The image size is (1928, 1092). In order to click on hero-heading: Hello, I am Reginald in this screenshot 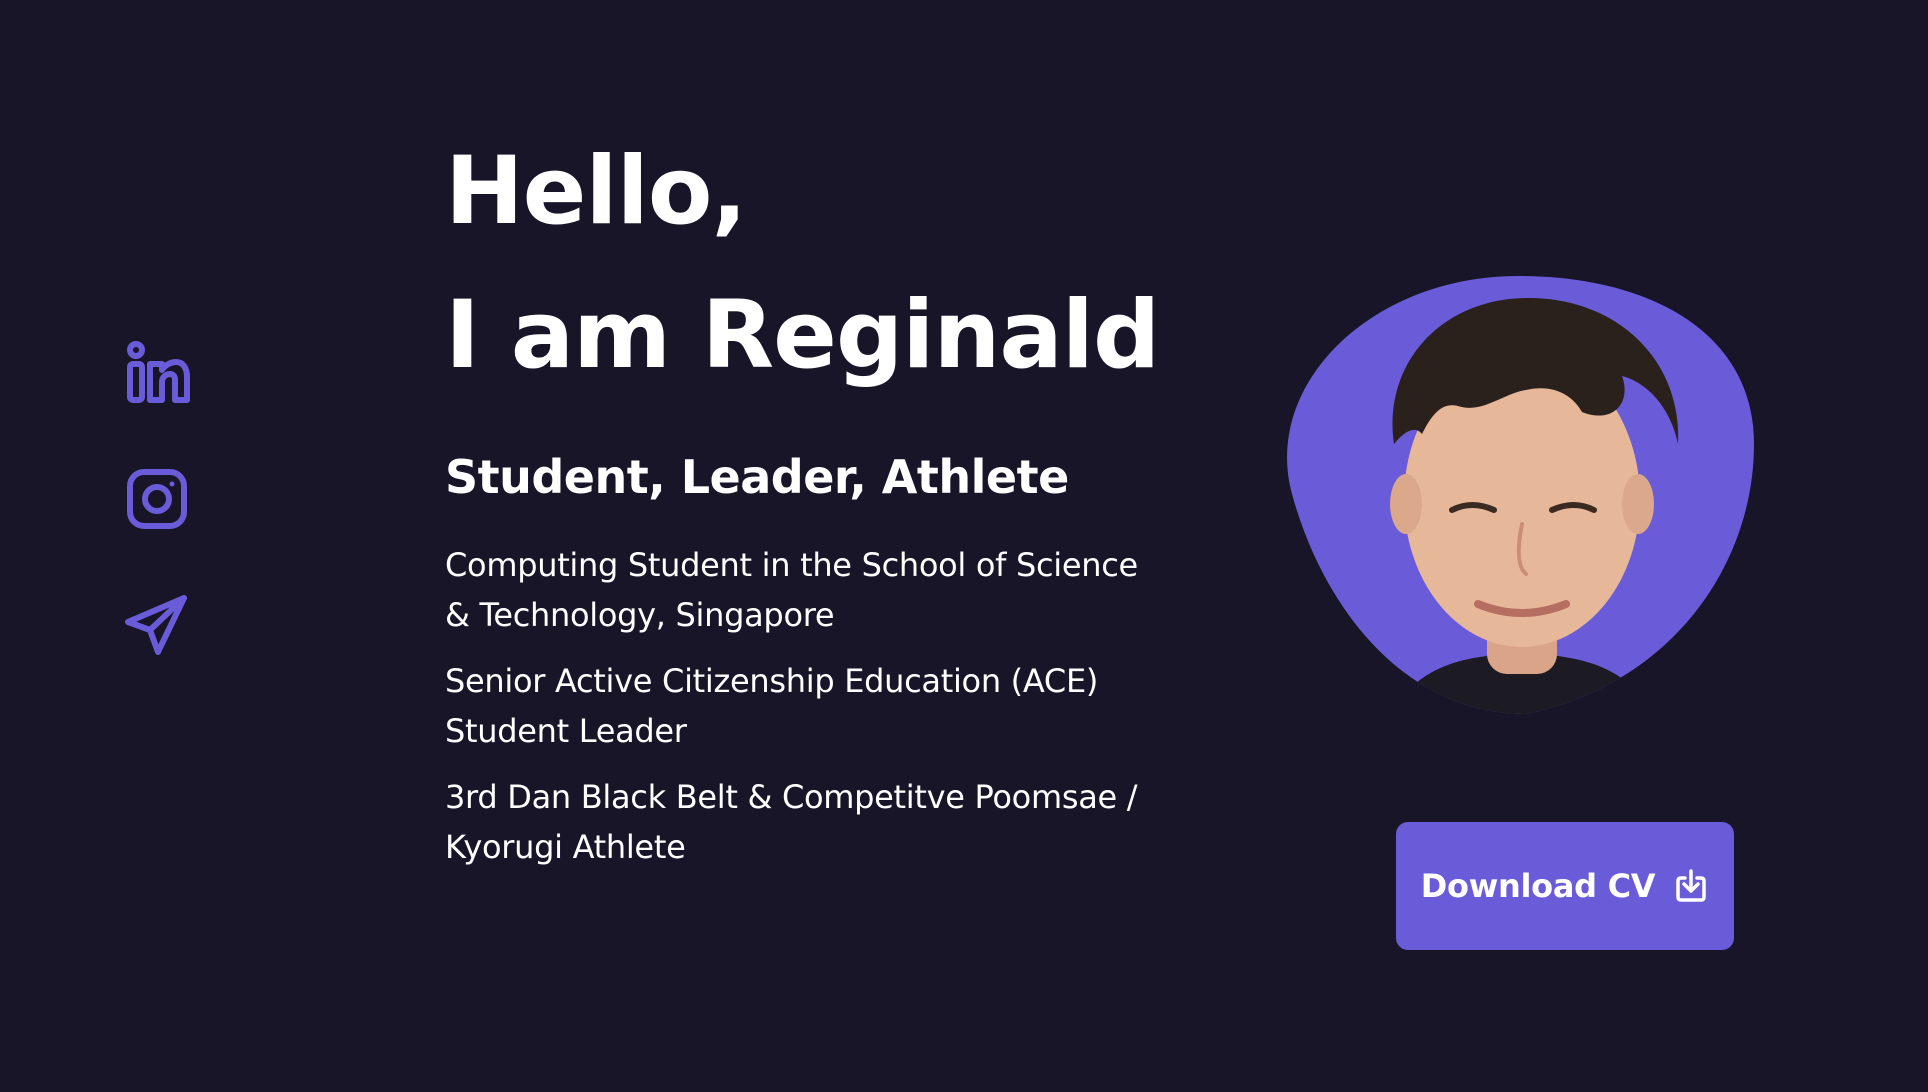, I will do `click(805, 264)`.